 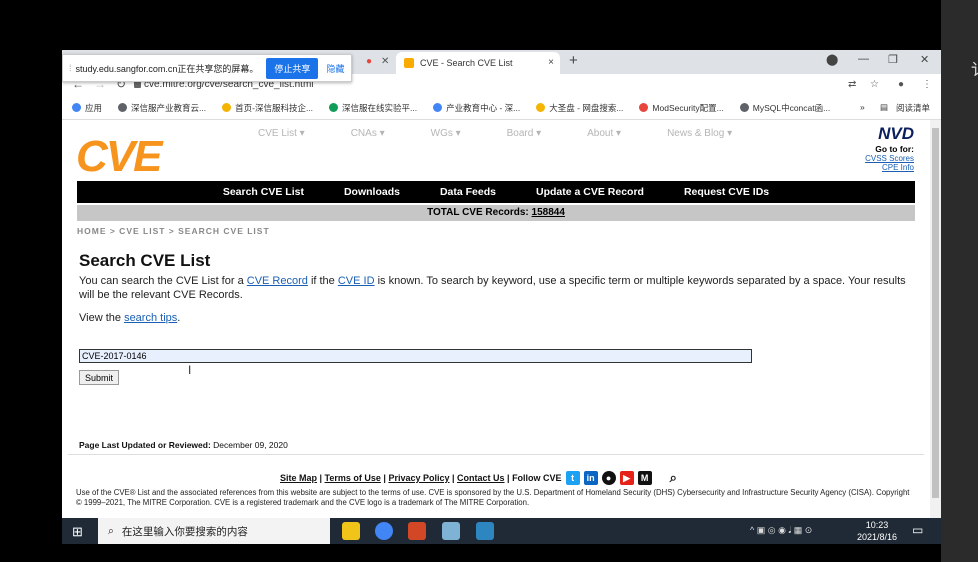 I want to click on scroll-thumb, so click(x=935, y=313).